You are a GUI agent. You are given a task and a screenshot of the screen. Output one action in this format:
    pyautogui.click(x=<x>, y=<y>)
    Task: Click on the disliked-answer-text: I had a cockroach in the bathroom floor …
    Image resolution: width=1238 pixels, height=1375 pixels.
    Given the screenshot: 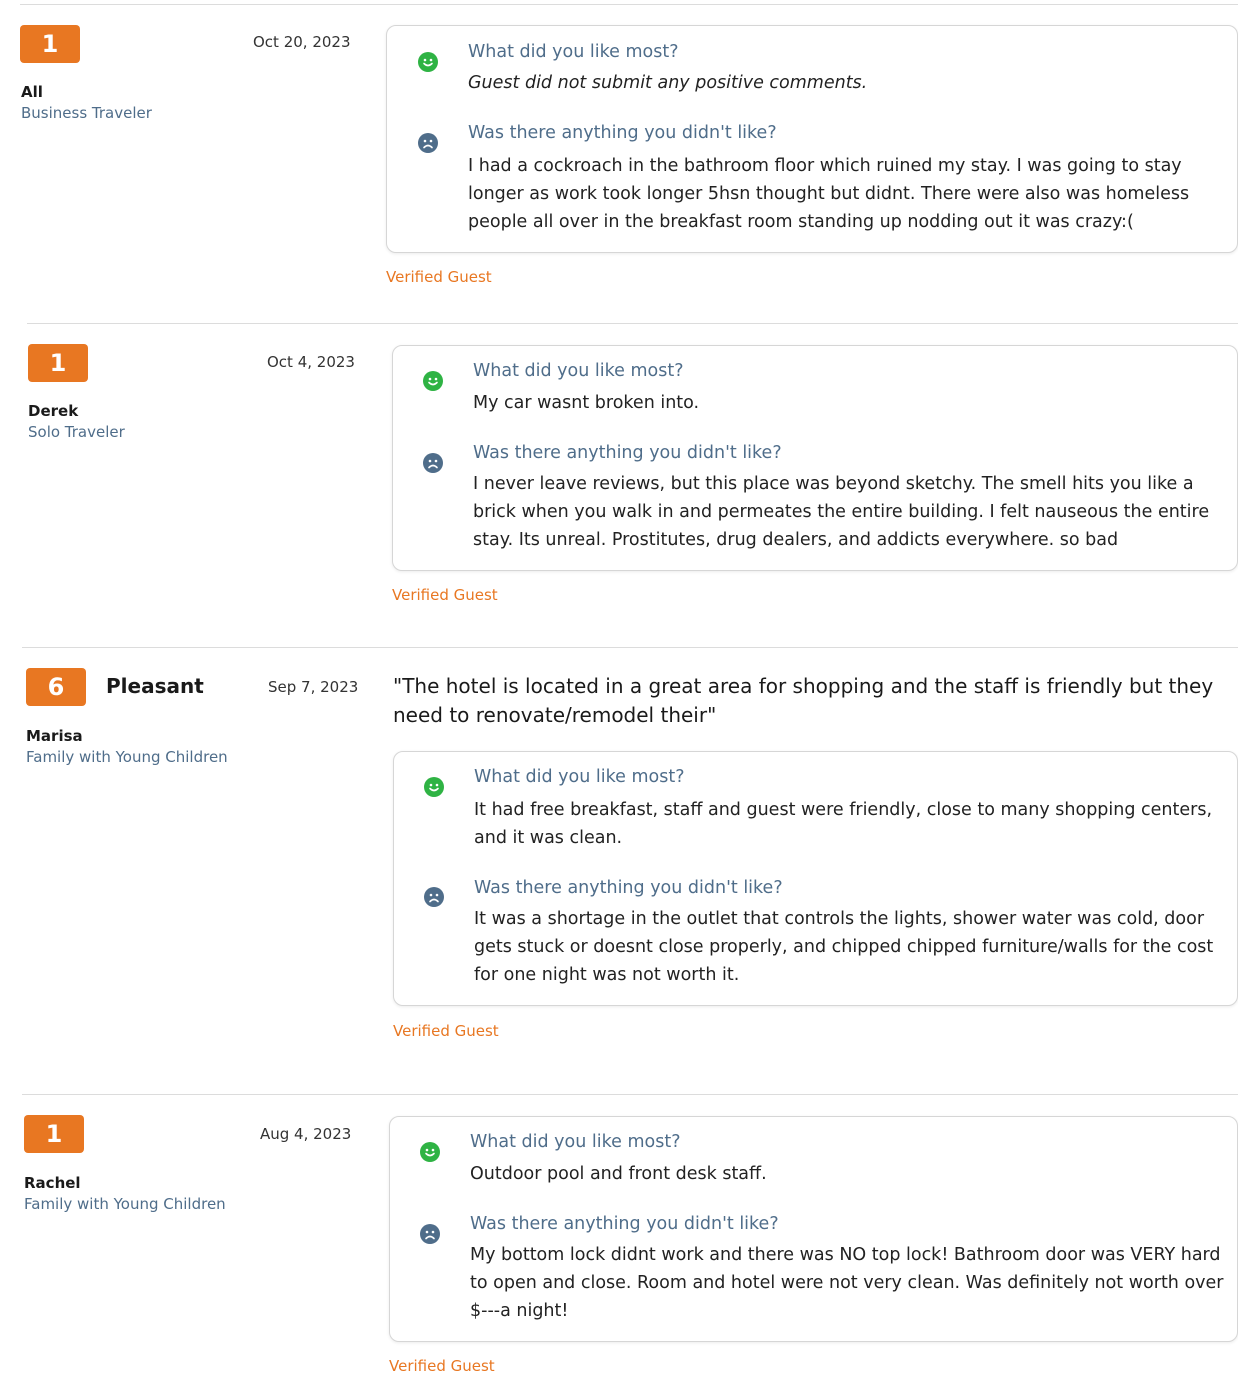 What is the action you would take?
    pyautogui.click(x=829, y=194)
    